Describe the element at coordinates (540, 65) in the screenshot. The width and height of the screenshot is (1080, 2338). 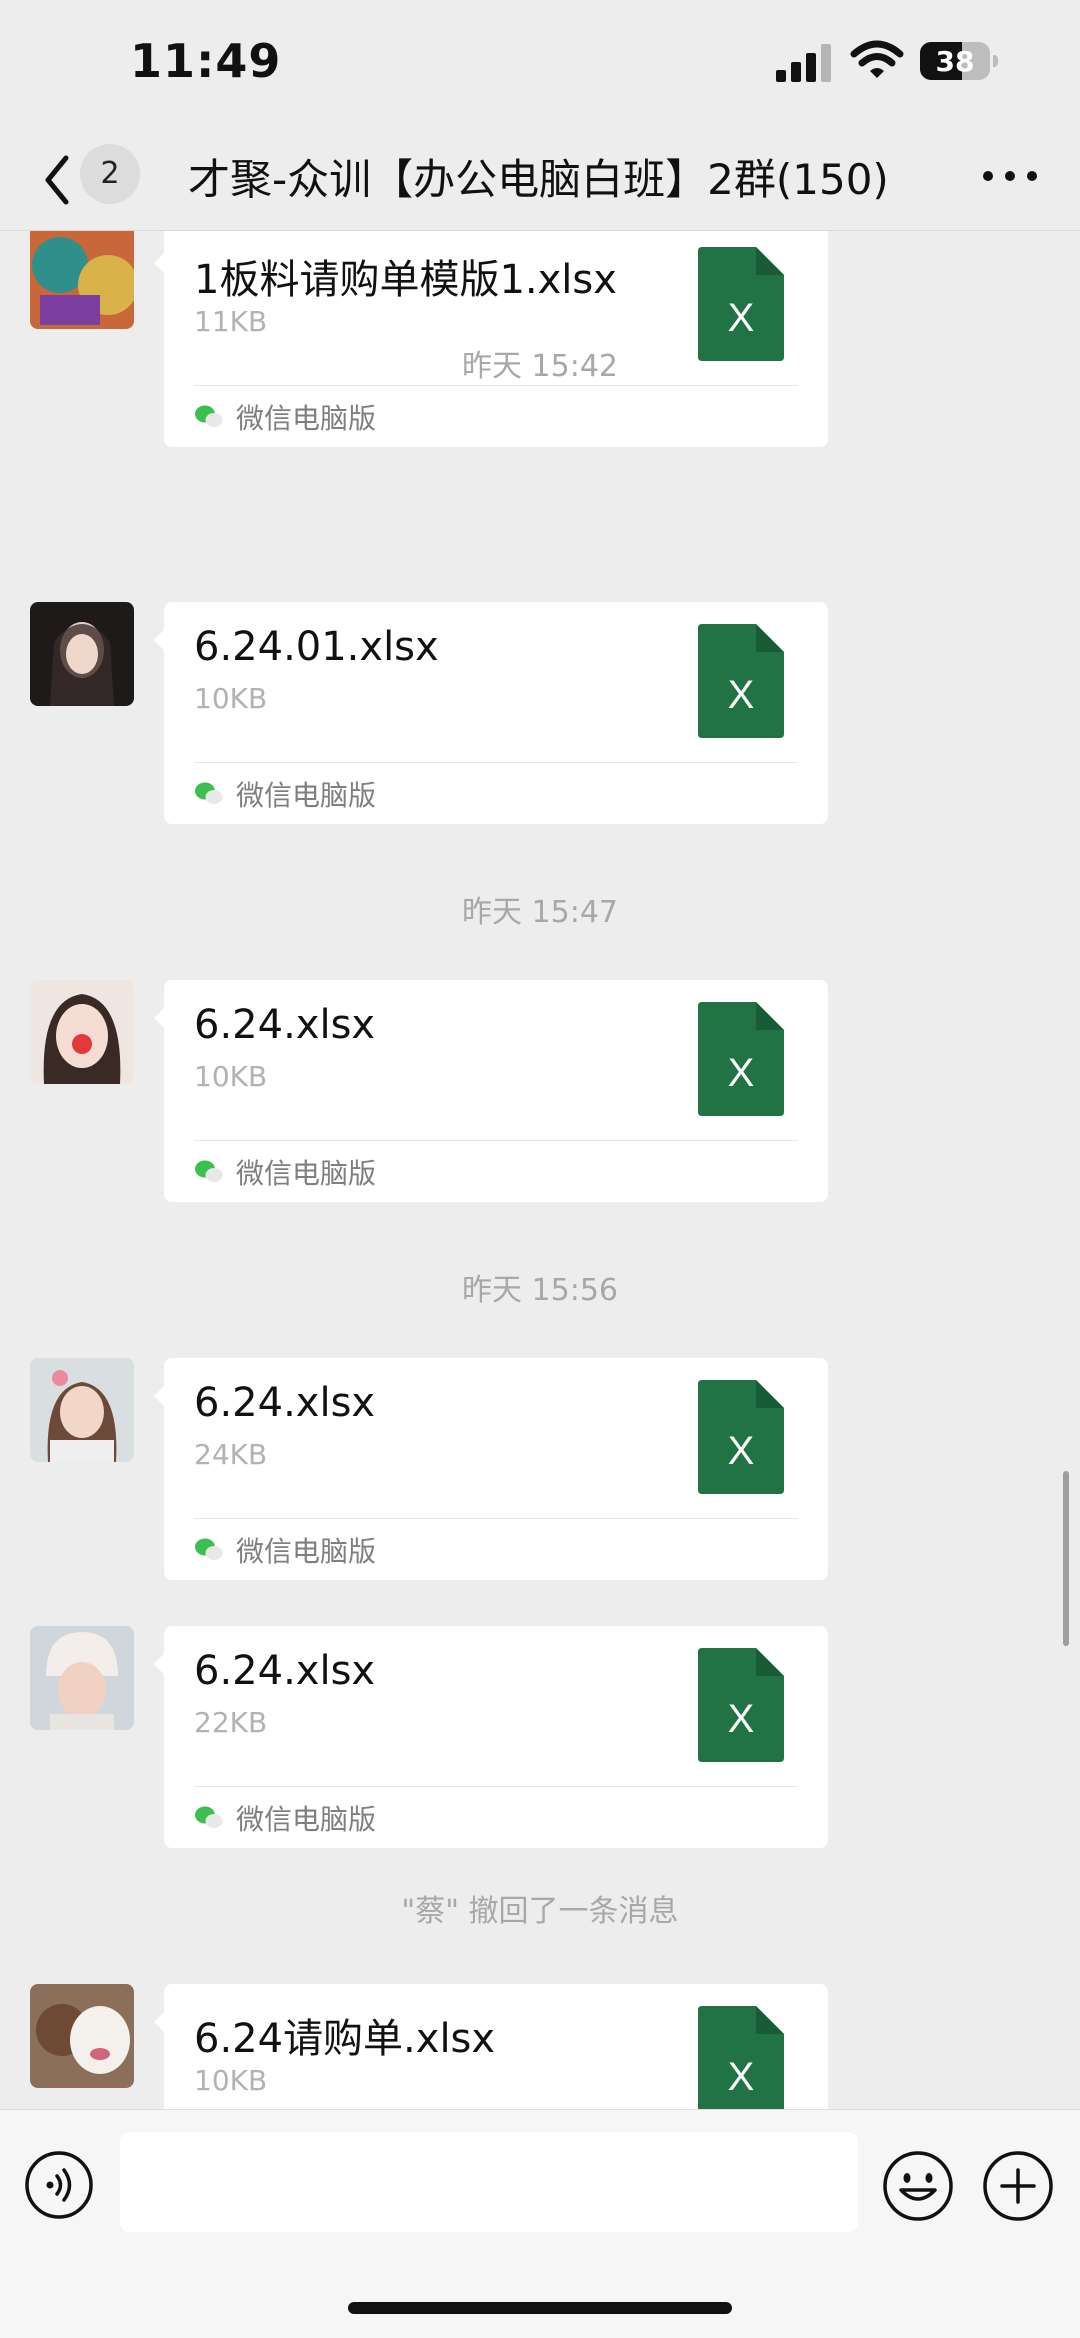
I see `status-bar: 11:49 38` at that location.